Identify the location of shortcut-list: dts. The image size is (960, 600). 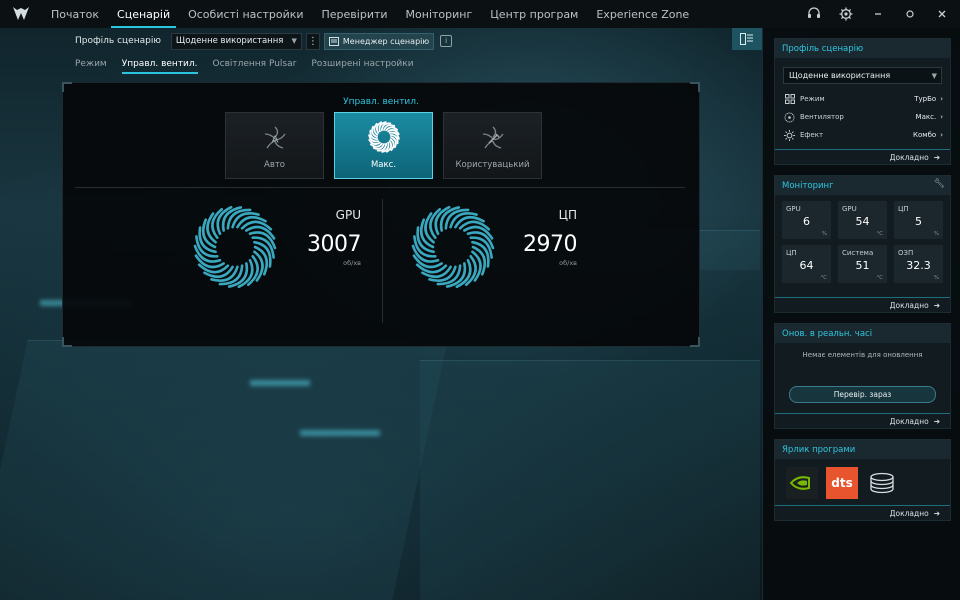
(862, 483).